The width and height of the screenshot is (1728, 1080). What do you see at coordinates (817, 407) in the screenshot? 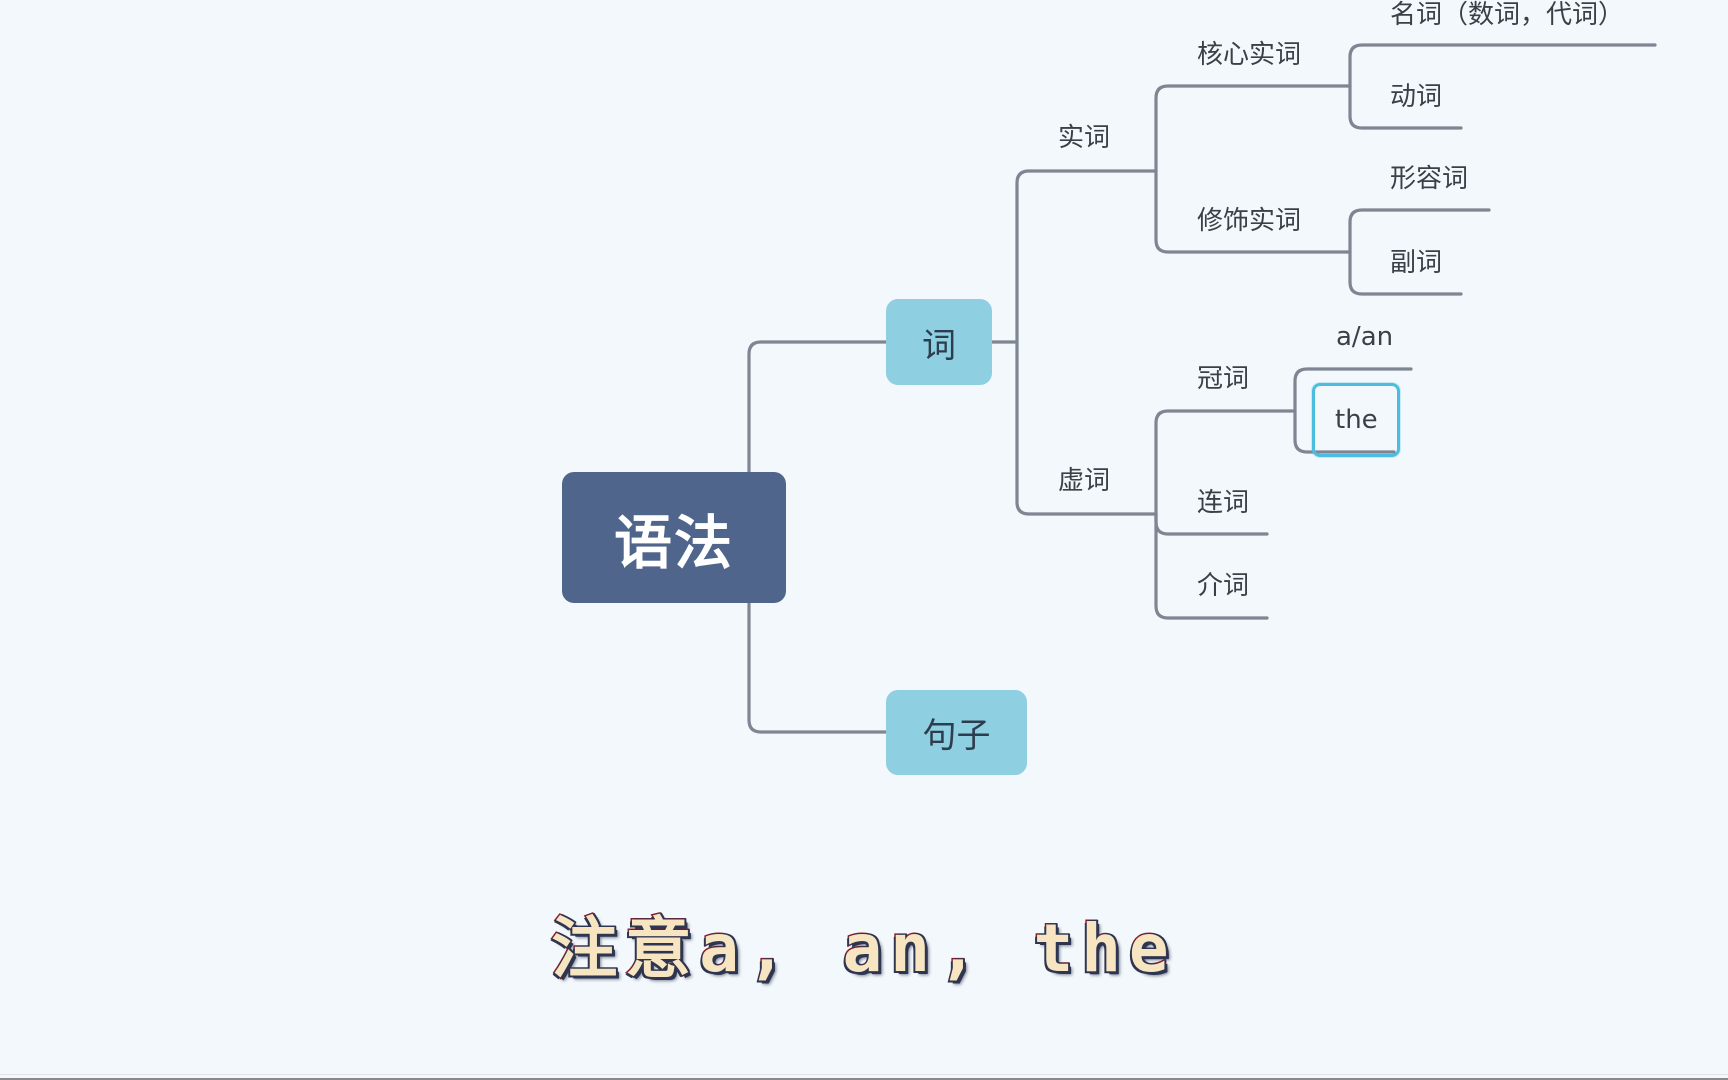
I see `connector-root-ci` at bounding box center [817, 407].